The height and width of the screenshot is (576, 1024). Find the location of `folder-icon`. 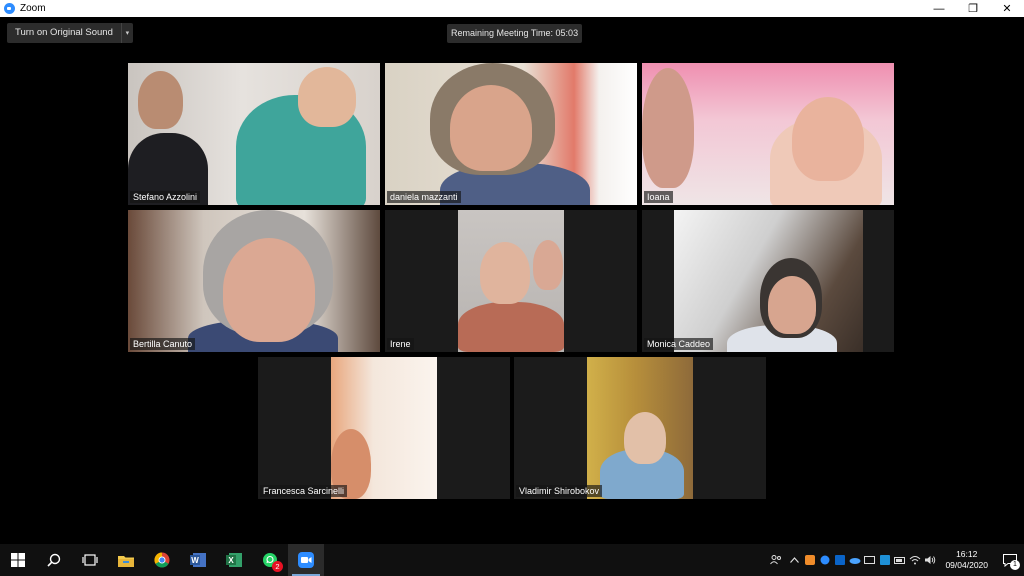

folder-icon is located at coordinates (126, 561).